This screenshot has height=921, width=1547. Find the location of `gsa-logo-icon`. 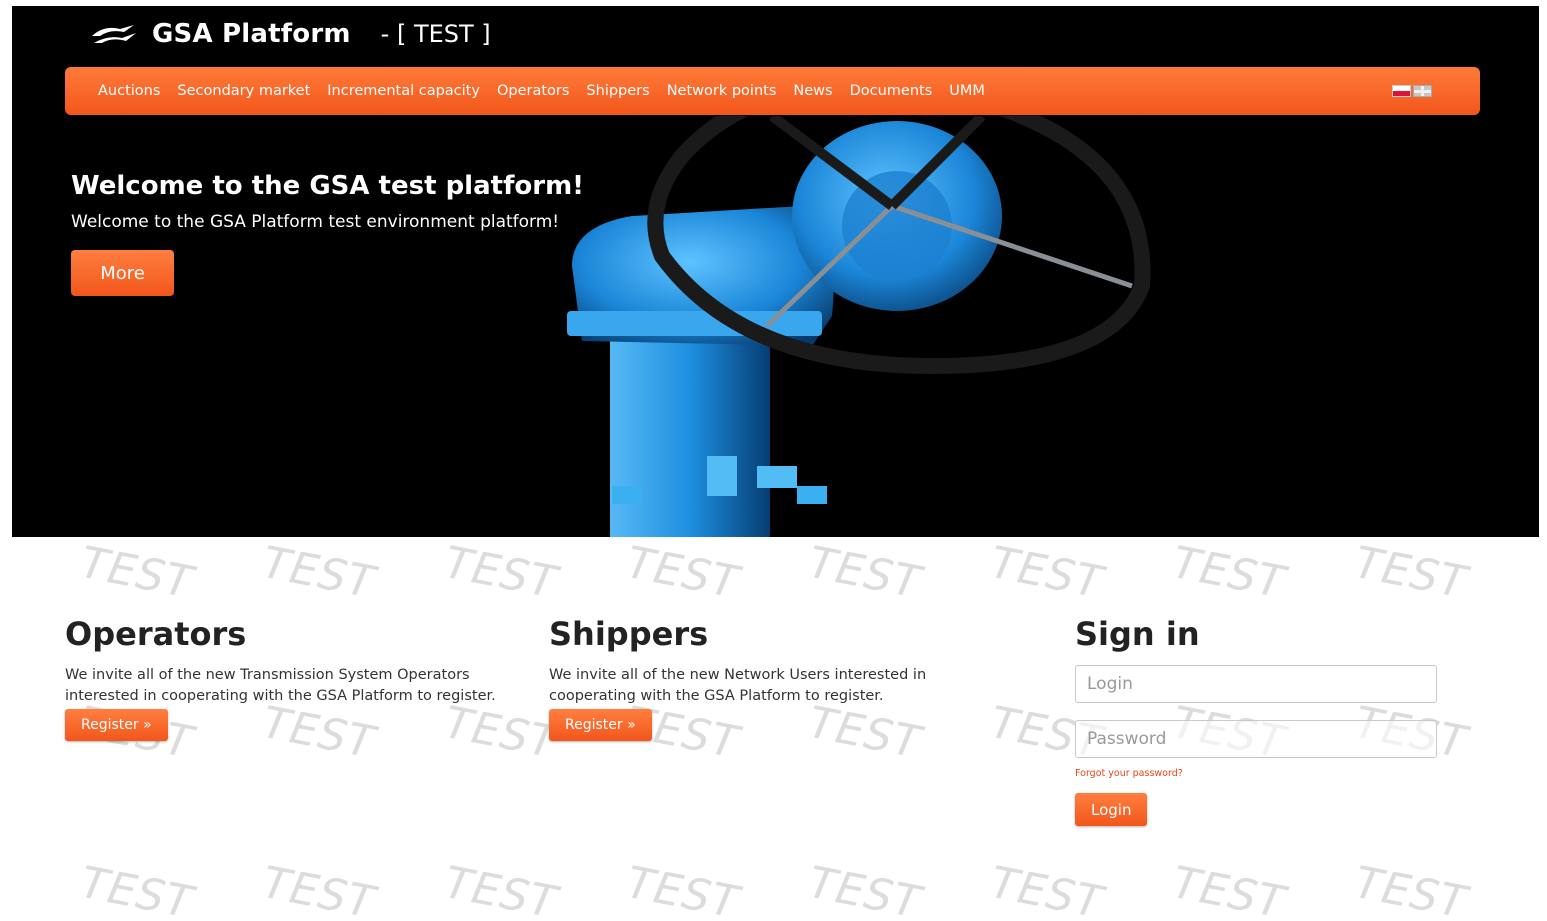

gsa-logo-icon is located at coordinates (114, 34).